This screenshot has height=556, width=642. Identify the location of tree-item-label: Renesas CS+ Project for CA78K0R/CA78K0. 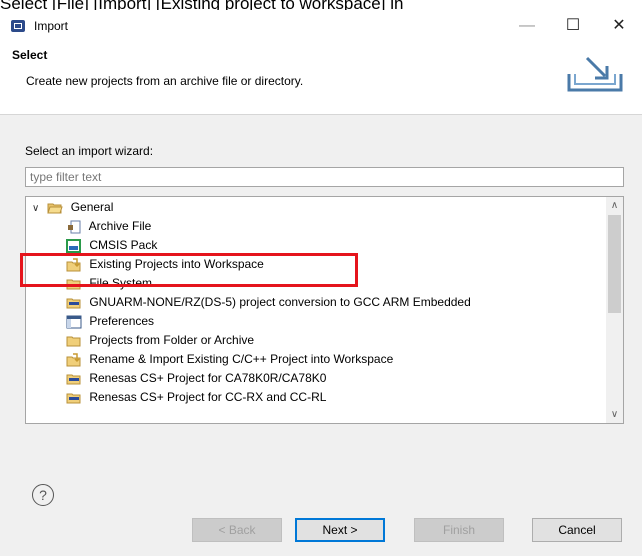
(208, 378).